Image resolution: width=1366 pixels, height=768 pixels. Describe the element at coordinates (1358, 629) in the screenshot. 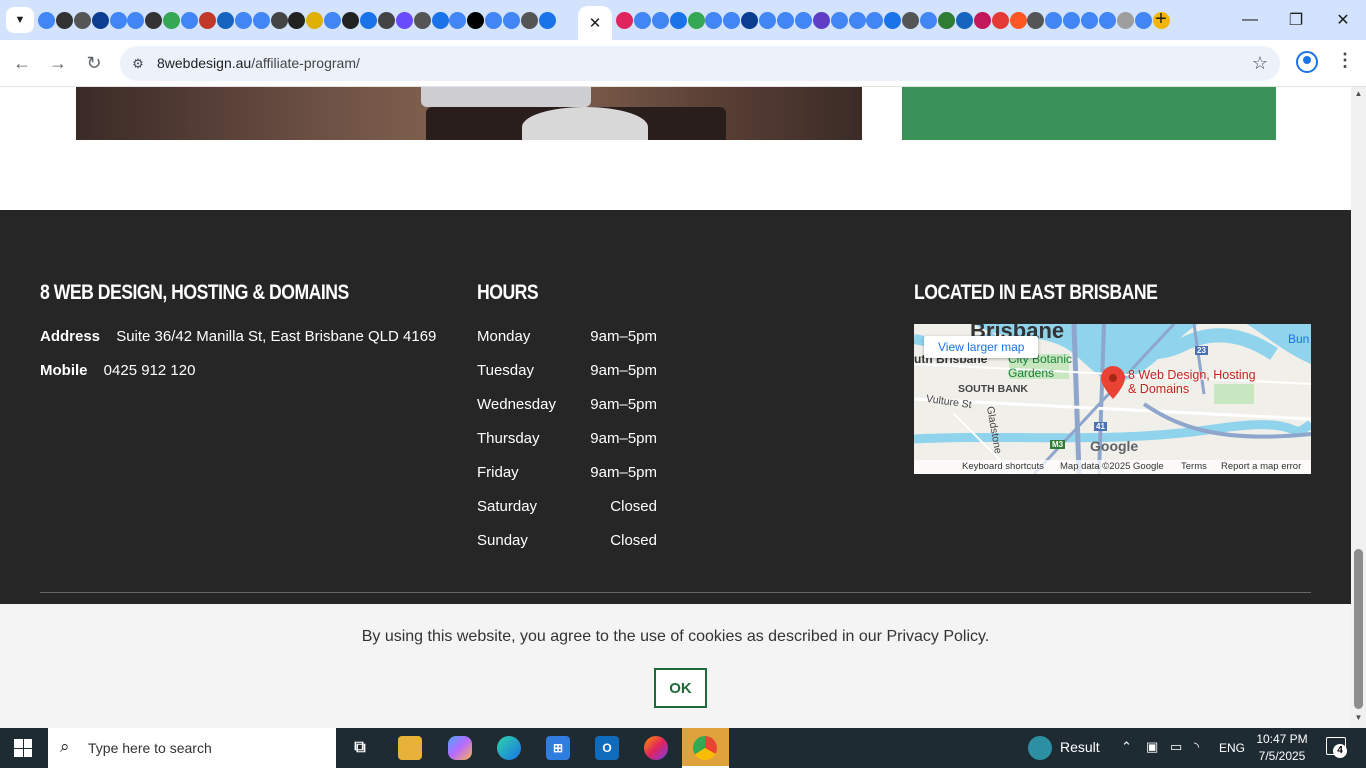

I see `scroll-thumb` at that location.